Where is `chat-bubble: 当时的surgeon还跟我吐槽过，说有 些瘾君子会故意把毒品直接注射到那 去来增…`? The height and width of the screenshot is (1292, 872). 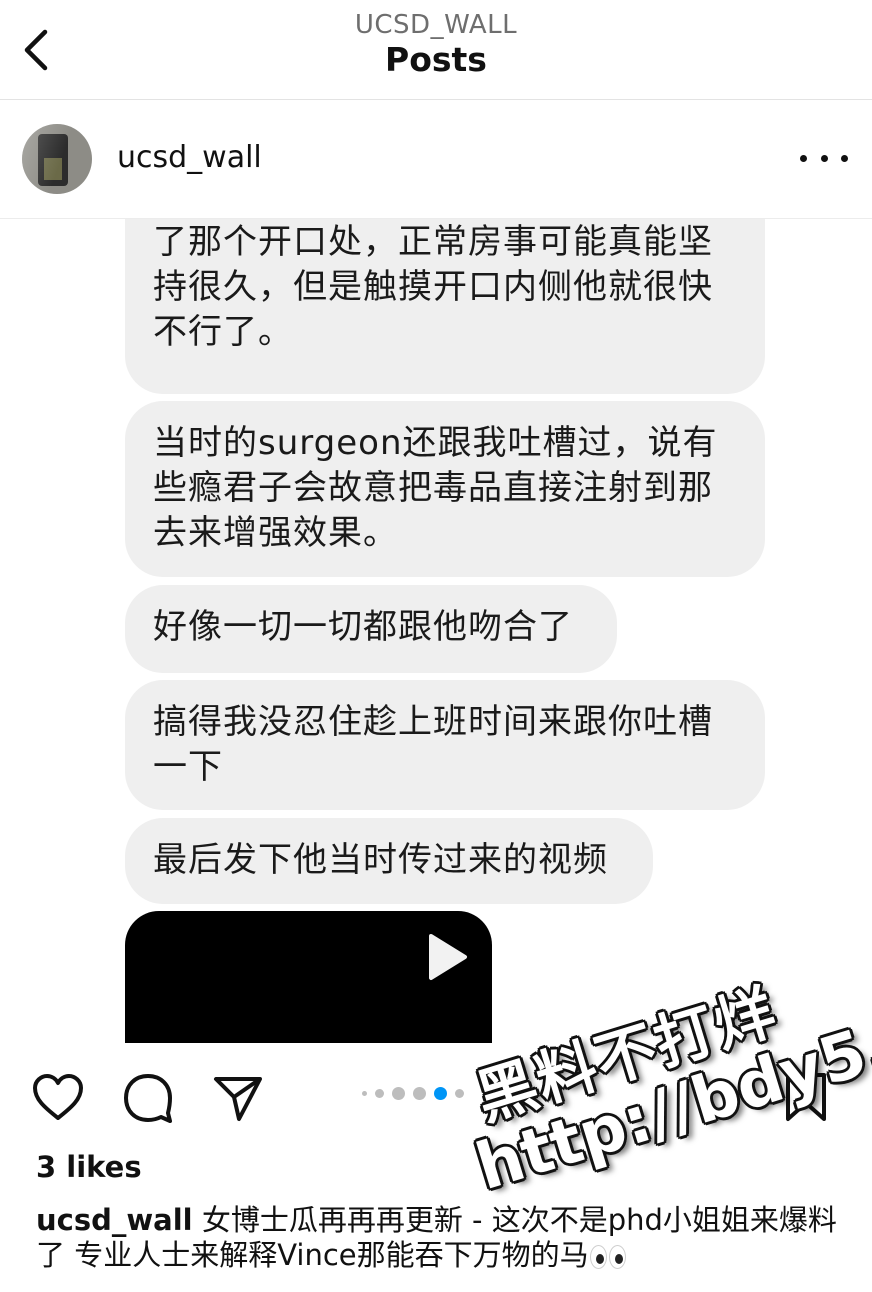
chat-bubble: 当时的surgeon还跟我吐槽过，说有 些瘾君子会故意把毒品直接注射到那 去来增… is located at coordinates (445, 489).